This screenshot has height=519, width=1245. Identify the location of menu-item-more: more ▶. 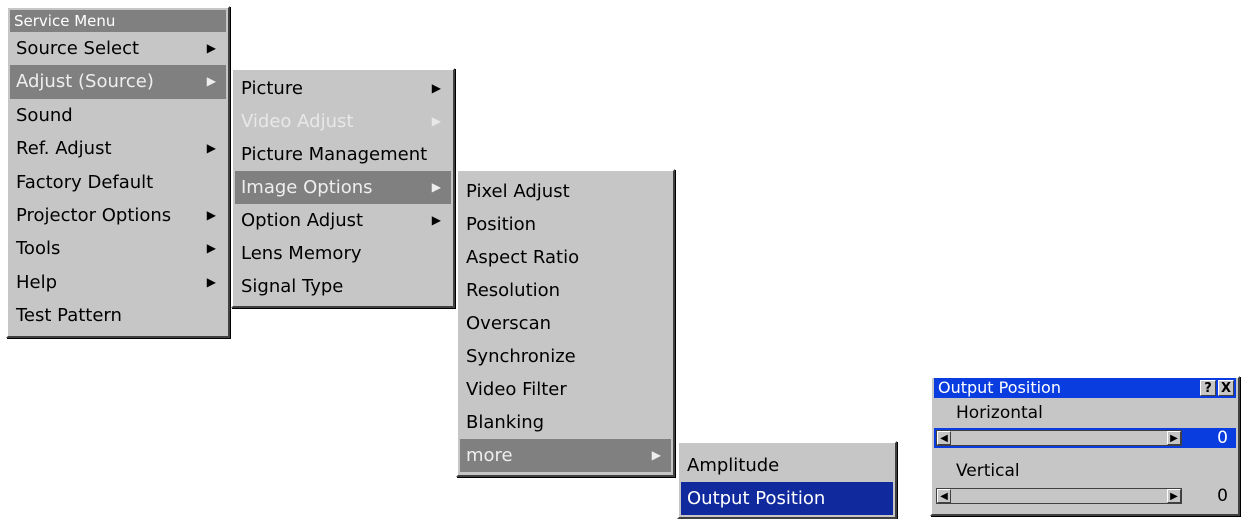
(565, 455).